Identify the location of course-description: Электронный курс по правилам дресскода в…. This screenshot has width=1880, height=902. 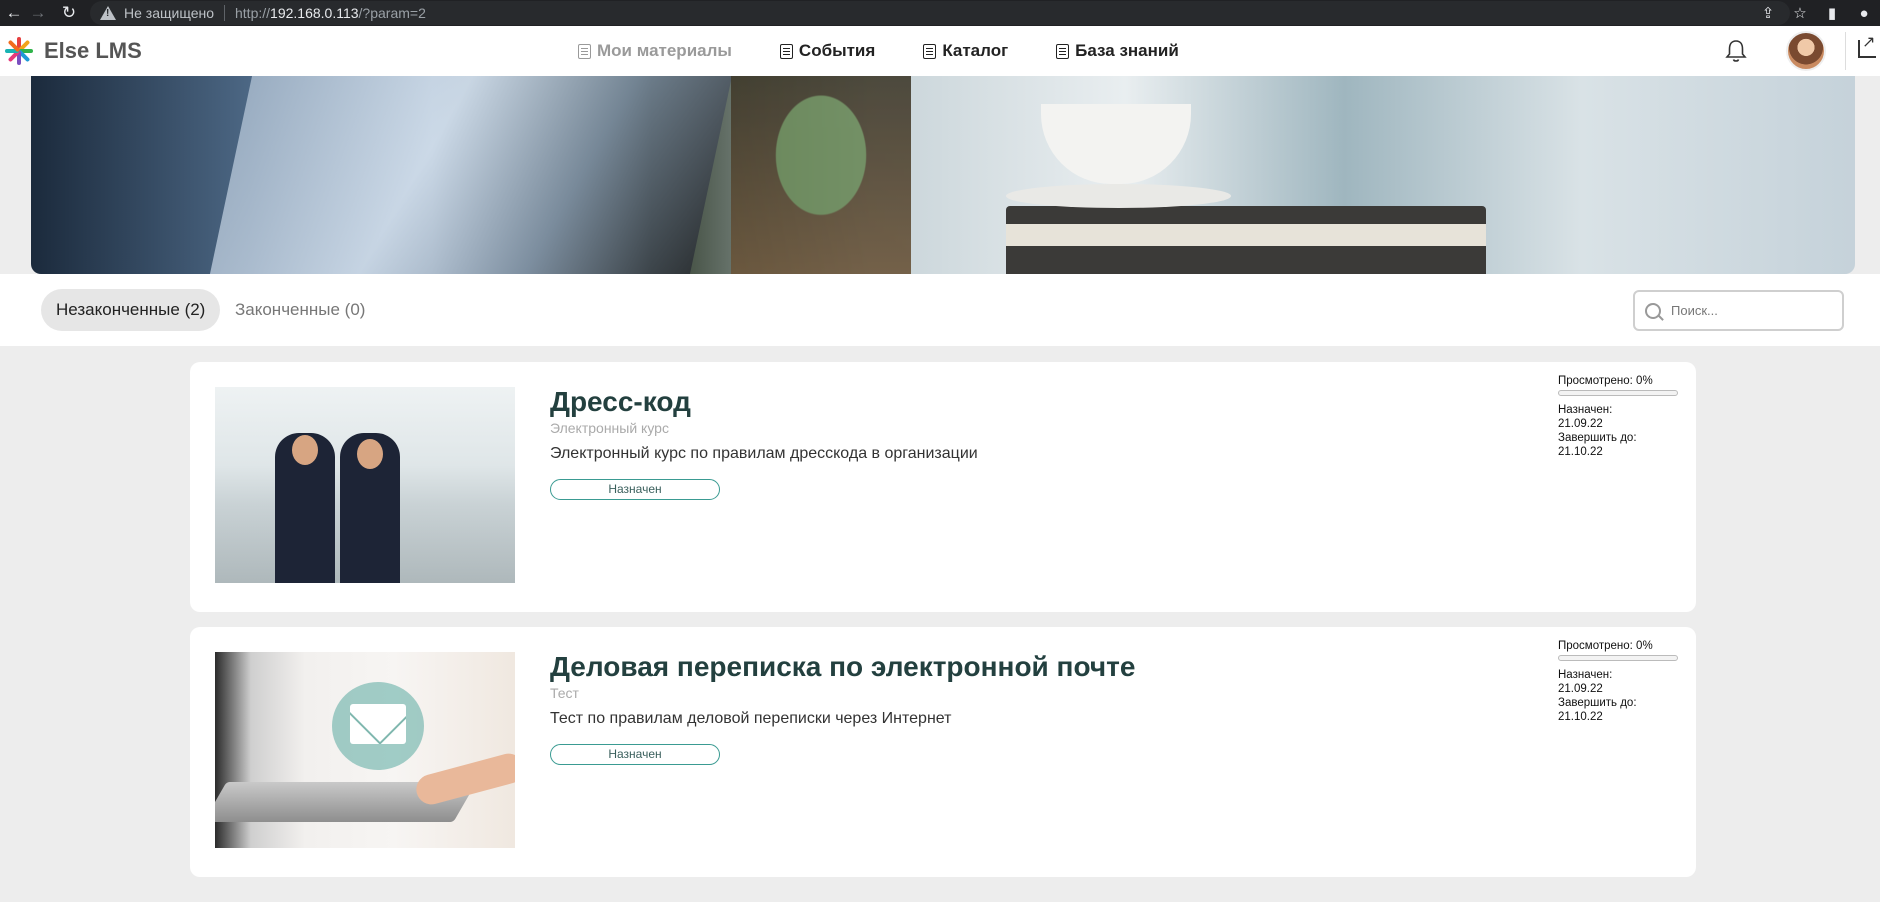
(764, 453).